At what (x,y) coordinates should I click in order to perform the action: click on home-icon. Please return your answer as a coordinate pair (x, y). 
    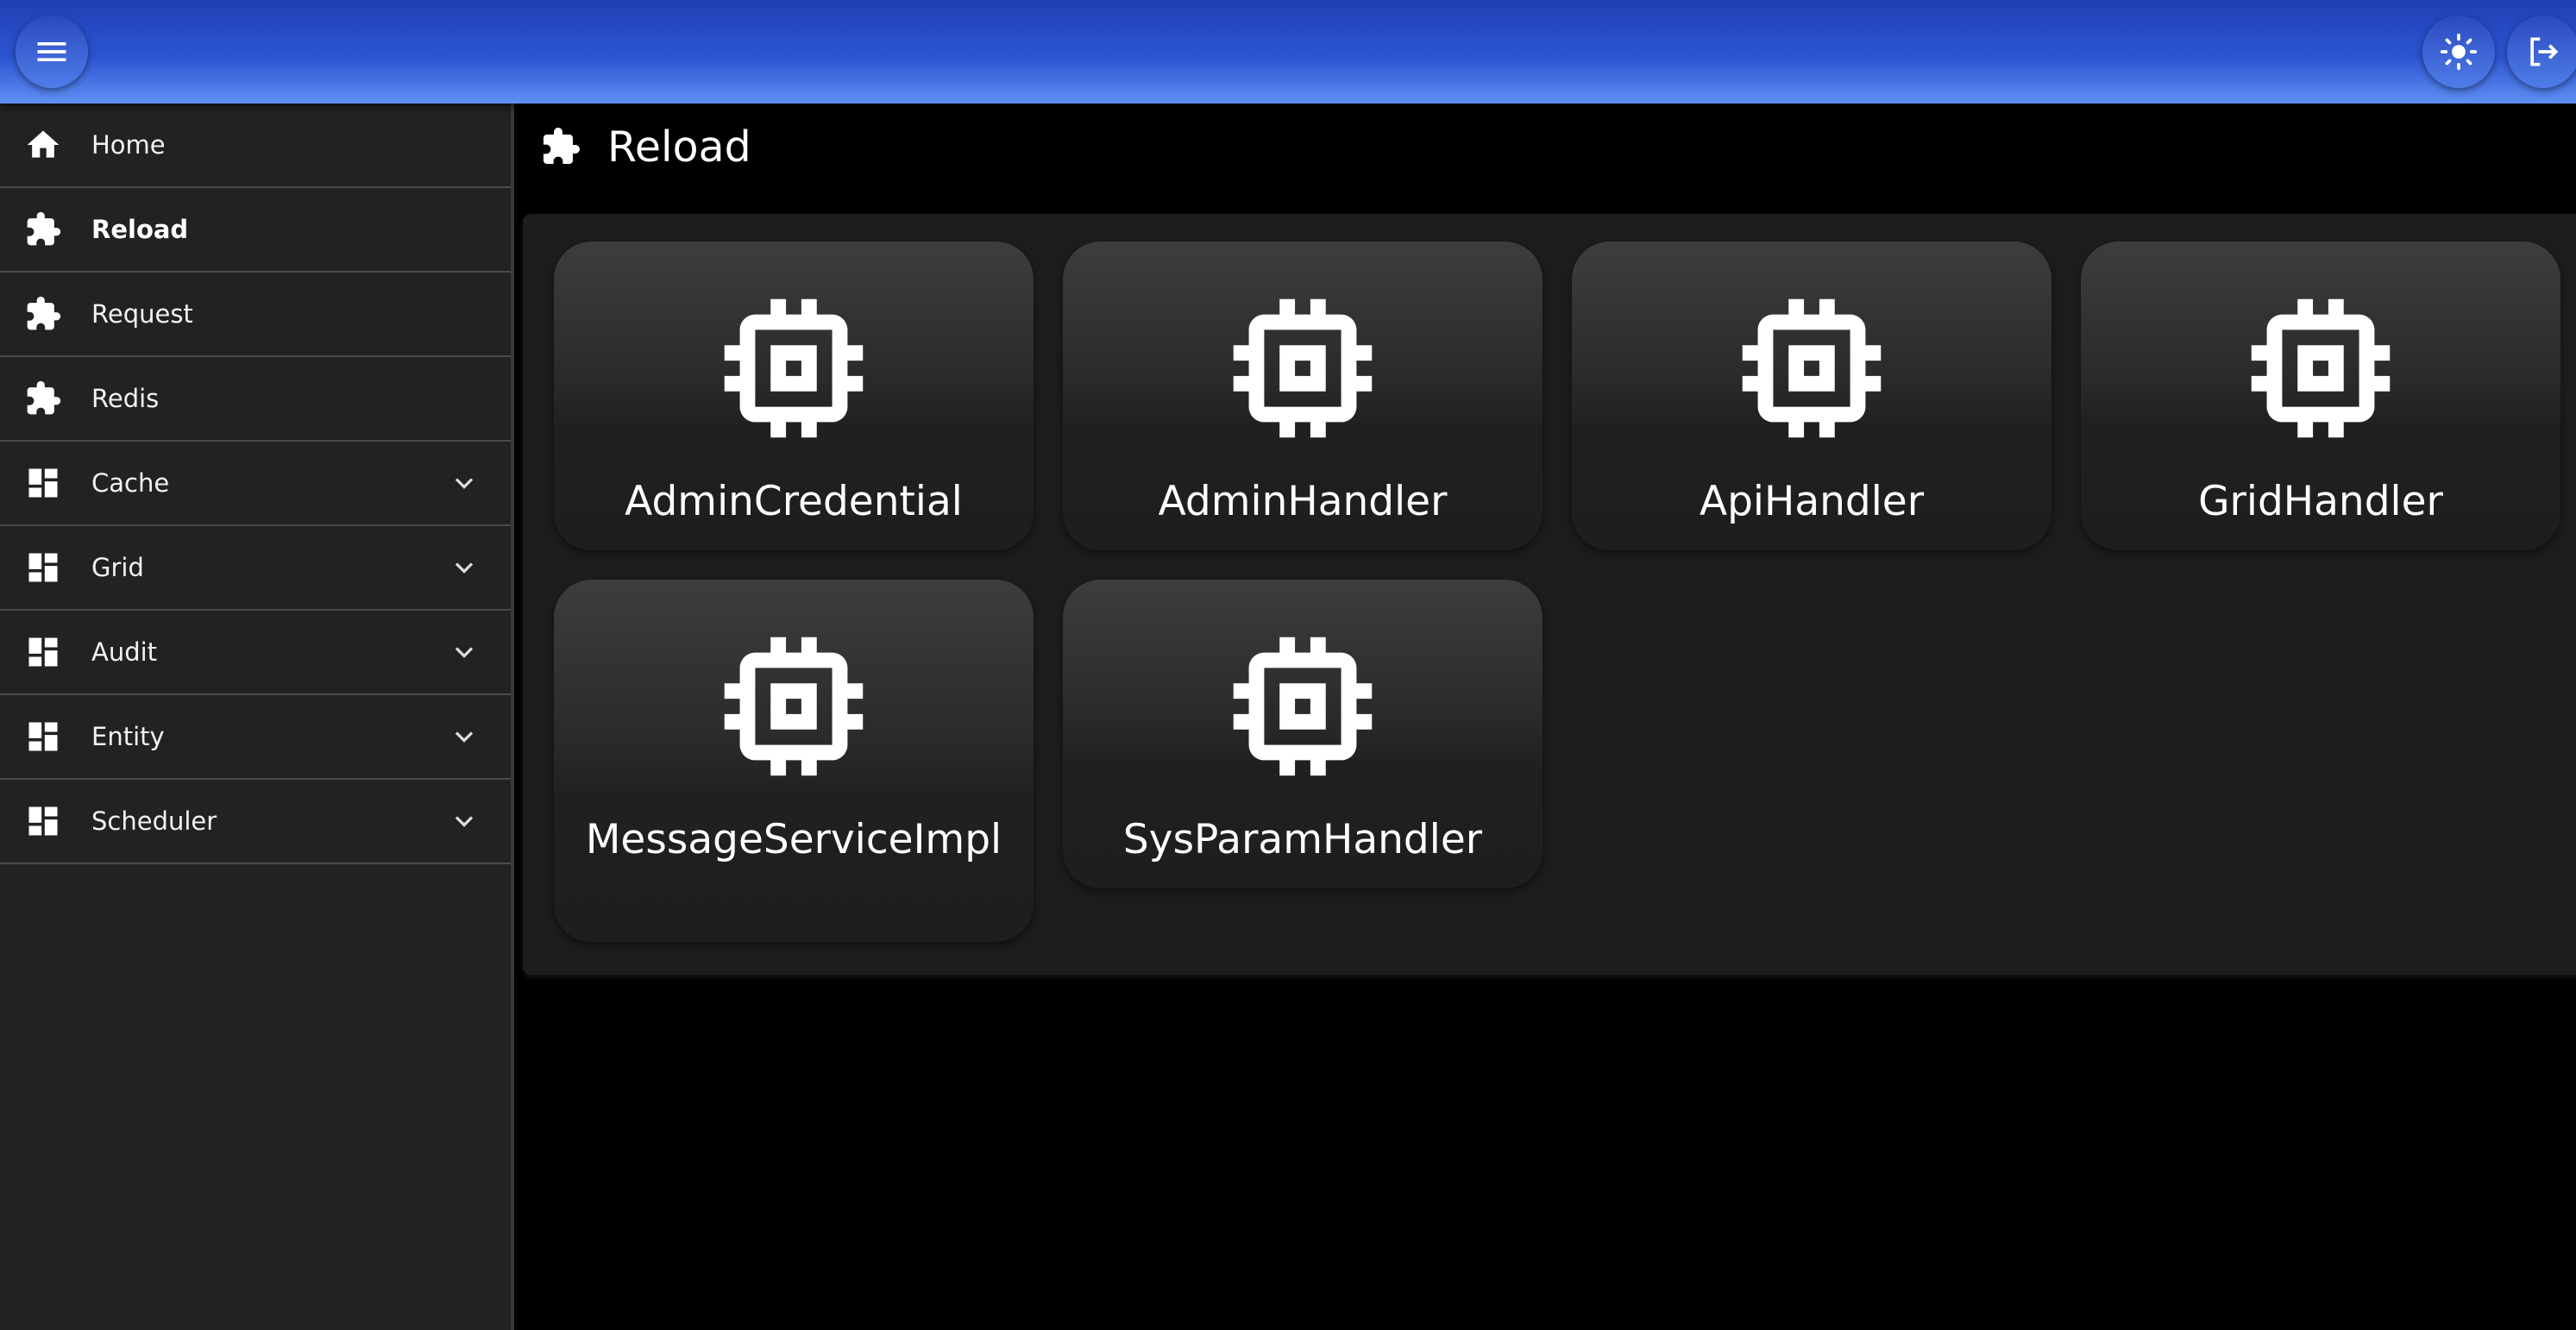
    Looking at the image, I should click on (43, 145).